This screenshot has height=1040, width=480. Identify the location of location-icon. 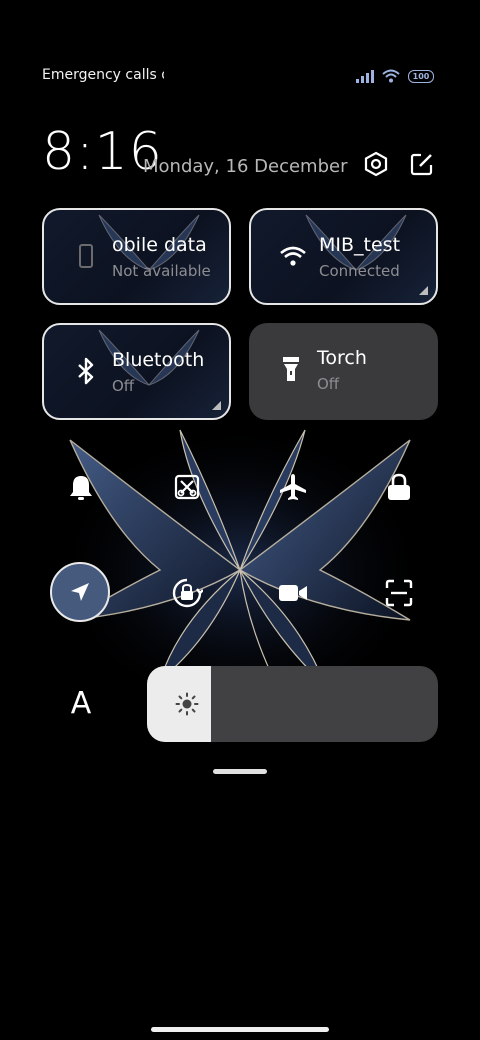
(80, 592).